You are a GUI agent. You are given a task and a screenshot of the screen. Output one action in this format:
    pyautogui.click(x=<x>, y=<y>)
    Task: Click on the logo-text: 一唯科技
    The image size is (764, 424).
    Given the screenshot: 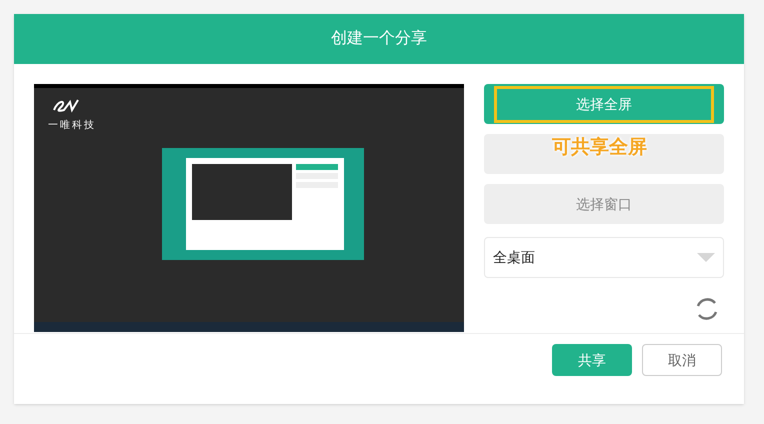 What is the action you would take?
    pyautogui.click(x=72, y=125)
    